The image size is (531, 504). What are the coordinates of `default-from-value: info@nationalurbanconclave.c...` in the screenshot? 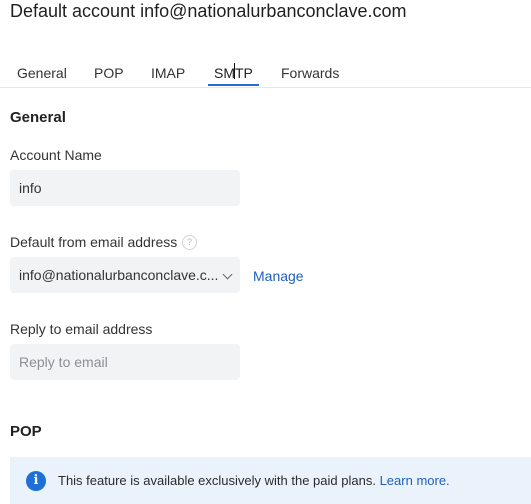 It's located at (119, 275).